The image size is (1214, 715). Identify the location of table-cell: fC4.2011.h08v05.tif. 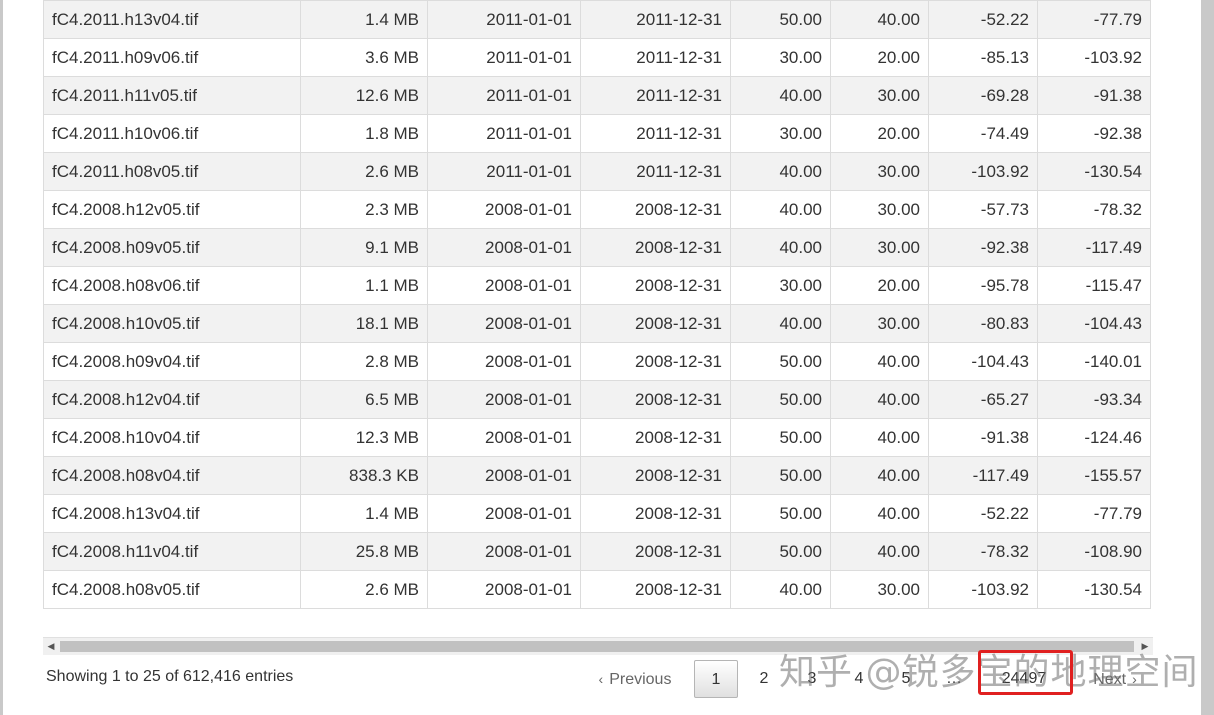
(172, 171).